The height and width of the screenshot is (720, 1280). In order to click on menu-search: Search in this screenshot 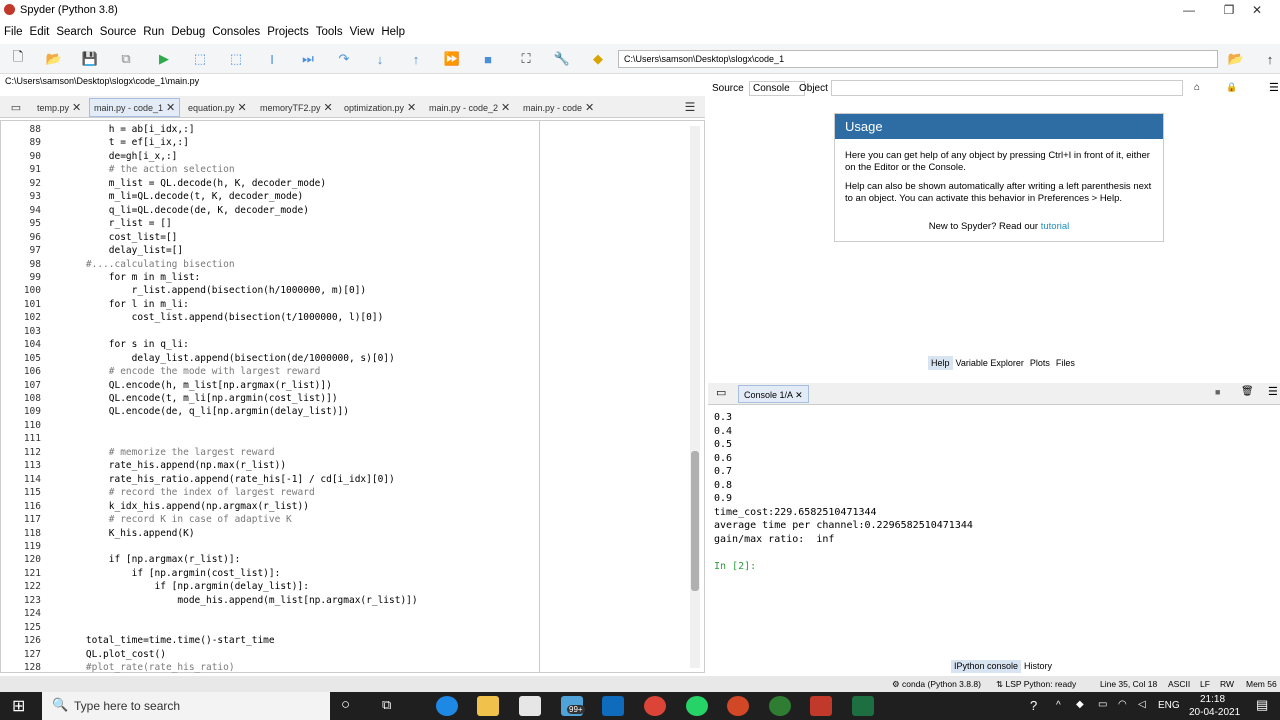, I will do `click(74, 32)`.